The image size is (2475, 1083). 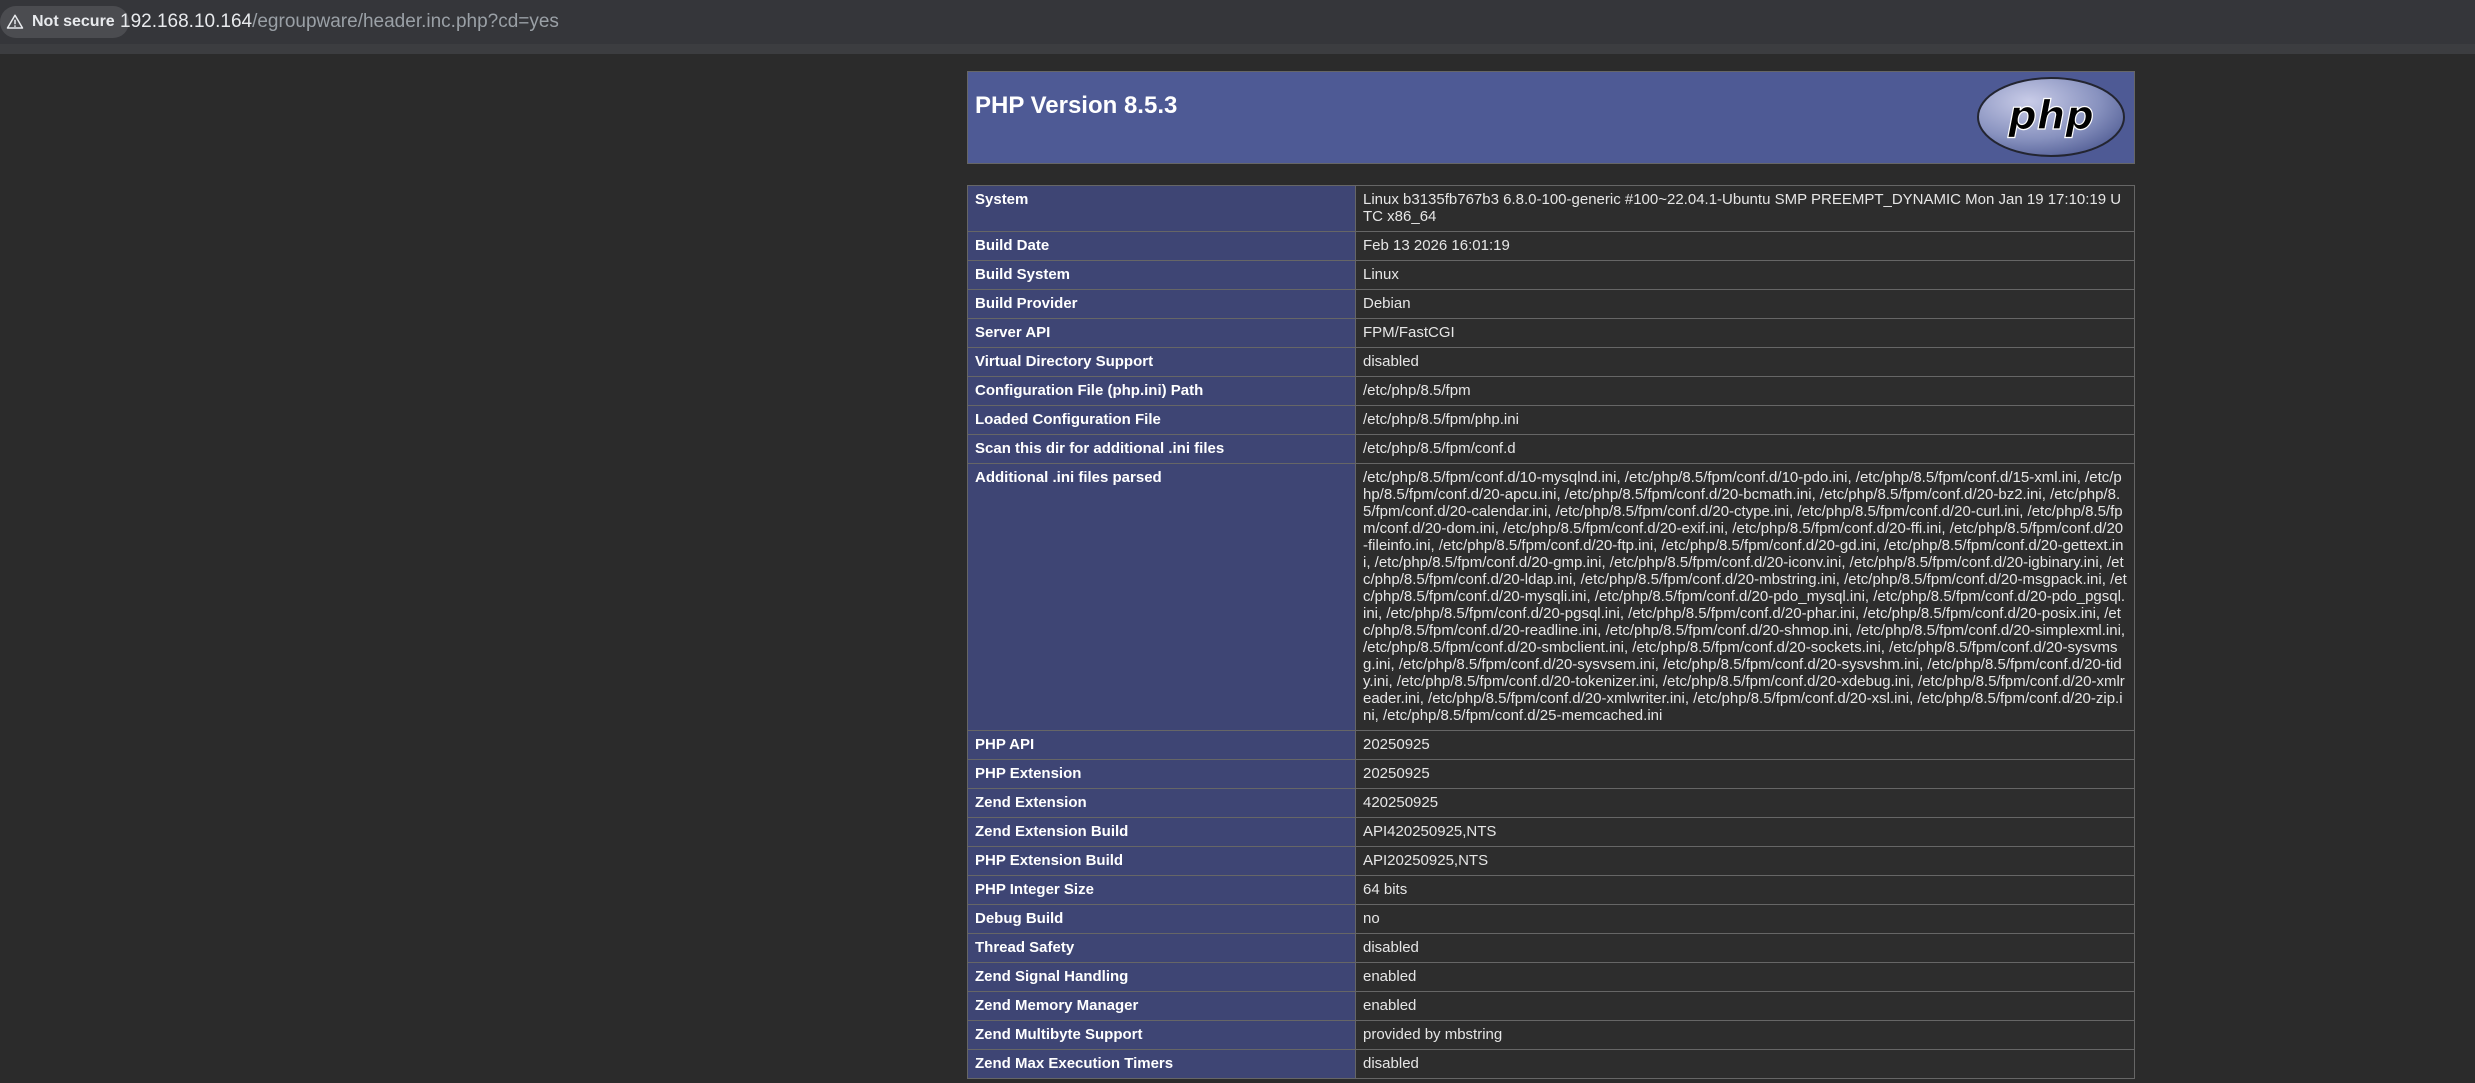 What do you see at coordinates (15, 21) in the screenshot?
I see `warning-icon` at bounding box center [15, 21].